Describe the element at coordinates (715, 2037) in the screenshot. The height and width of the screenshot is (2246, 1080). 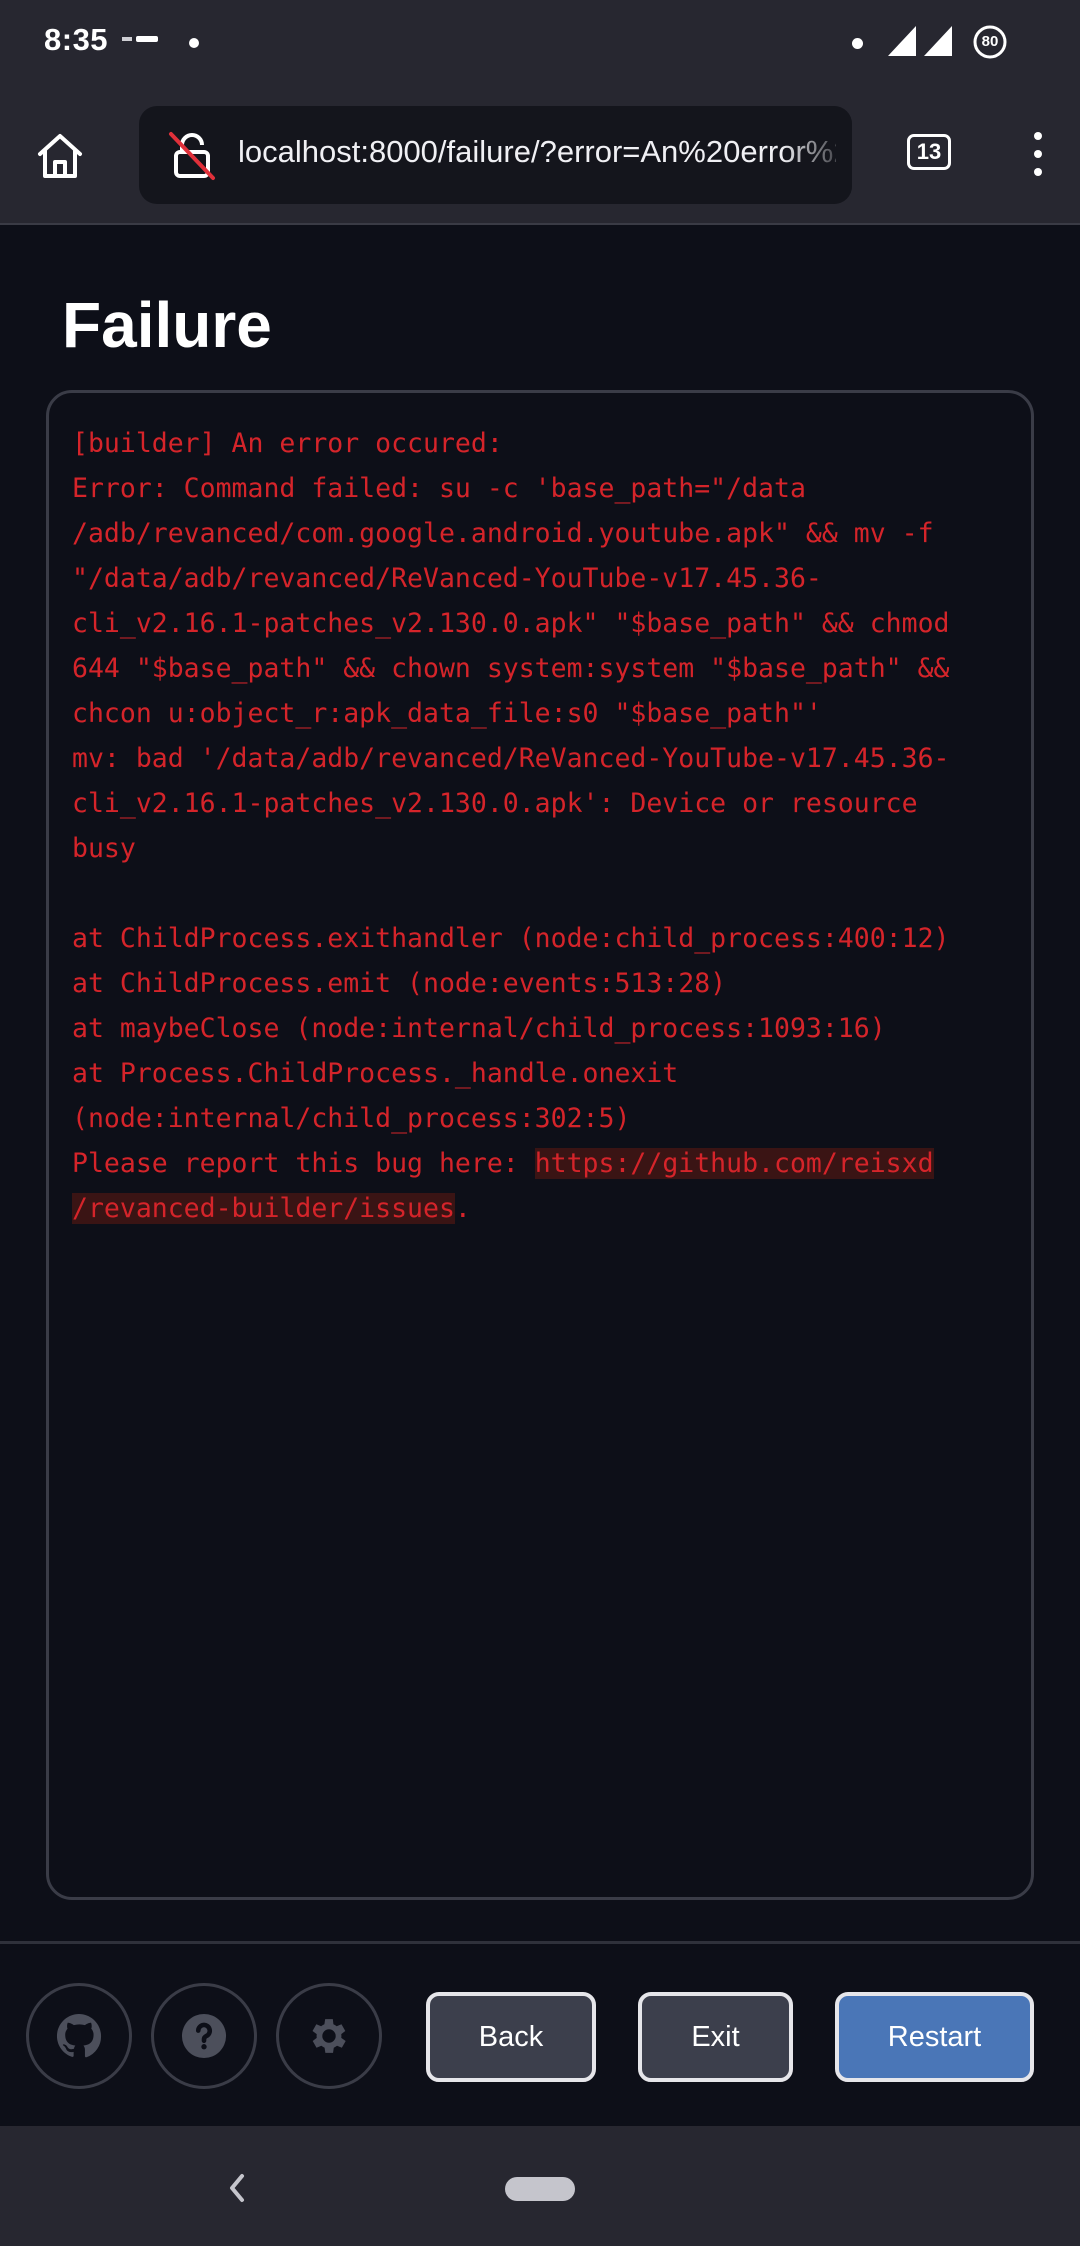
I see `exit-button: Exit` at that location.